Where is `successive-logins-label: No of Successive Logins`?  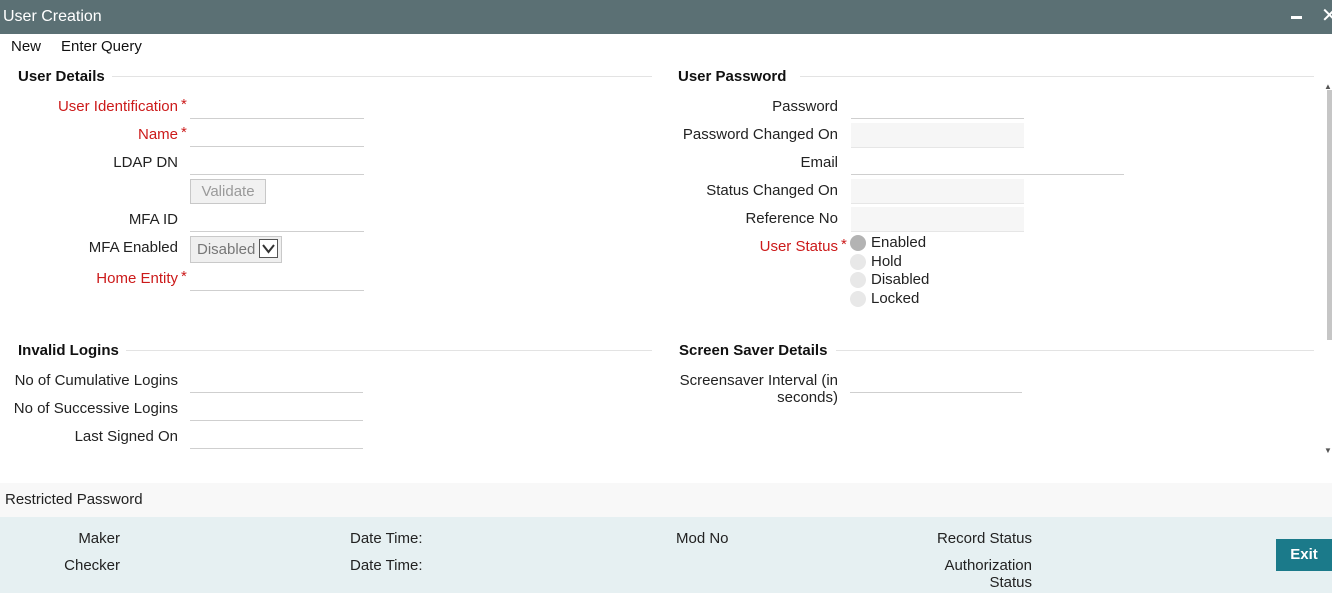
successive-logins-label: No of Successive Logins is located at coordinates (95, 408).